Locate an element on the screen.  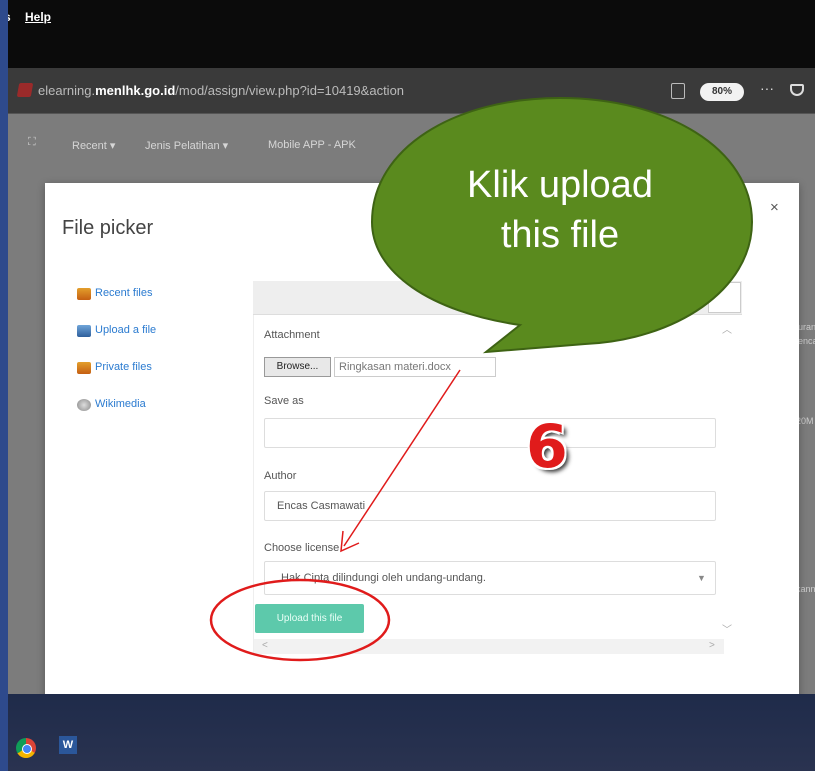
save-as-input is located at coordinates (490, 433).